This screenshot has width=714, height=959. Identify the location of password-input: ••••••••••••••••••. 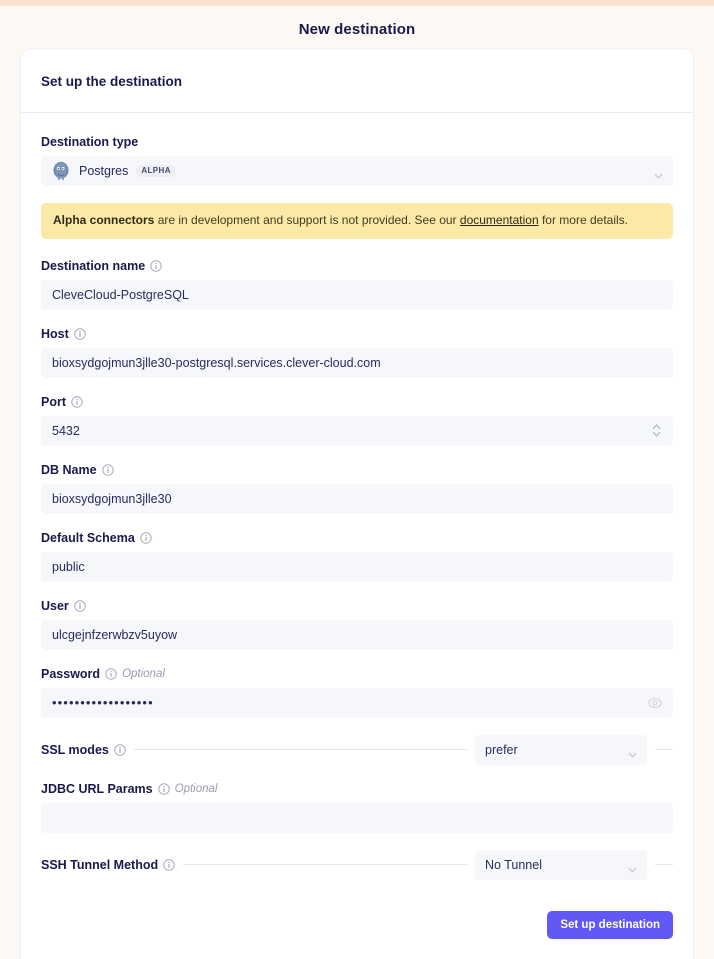
(357, 702).